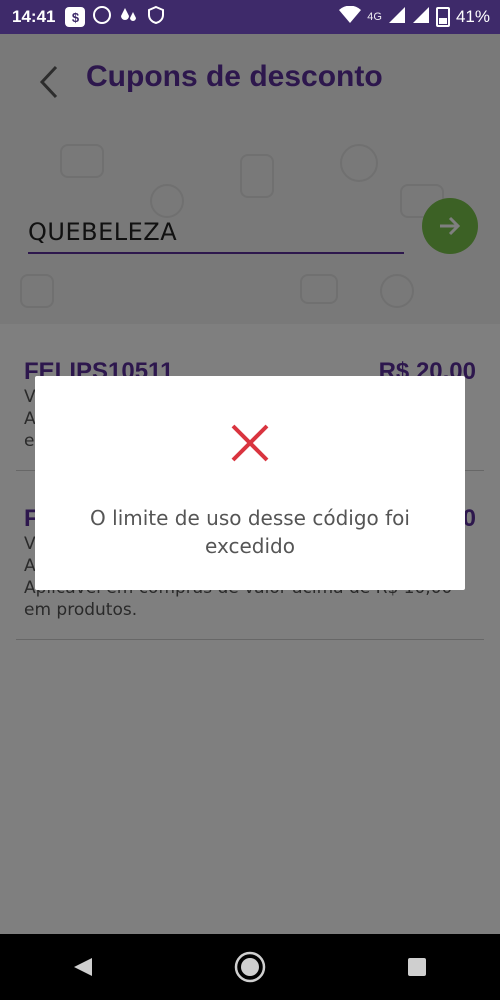 The image size is (500, 1000). What do you see at coordinates (34, 16) in the screenshot?
I see `status-time: 14:41` at bounding box center [34, 16].